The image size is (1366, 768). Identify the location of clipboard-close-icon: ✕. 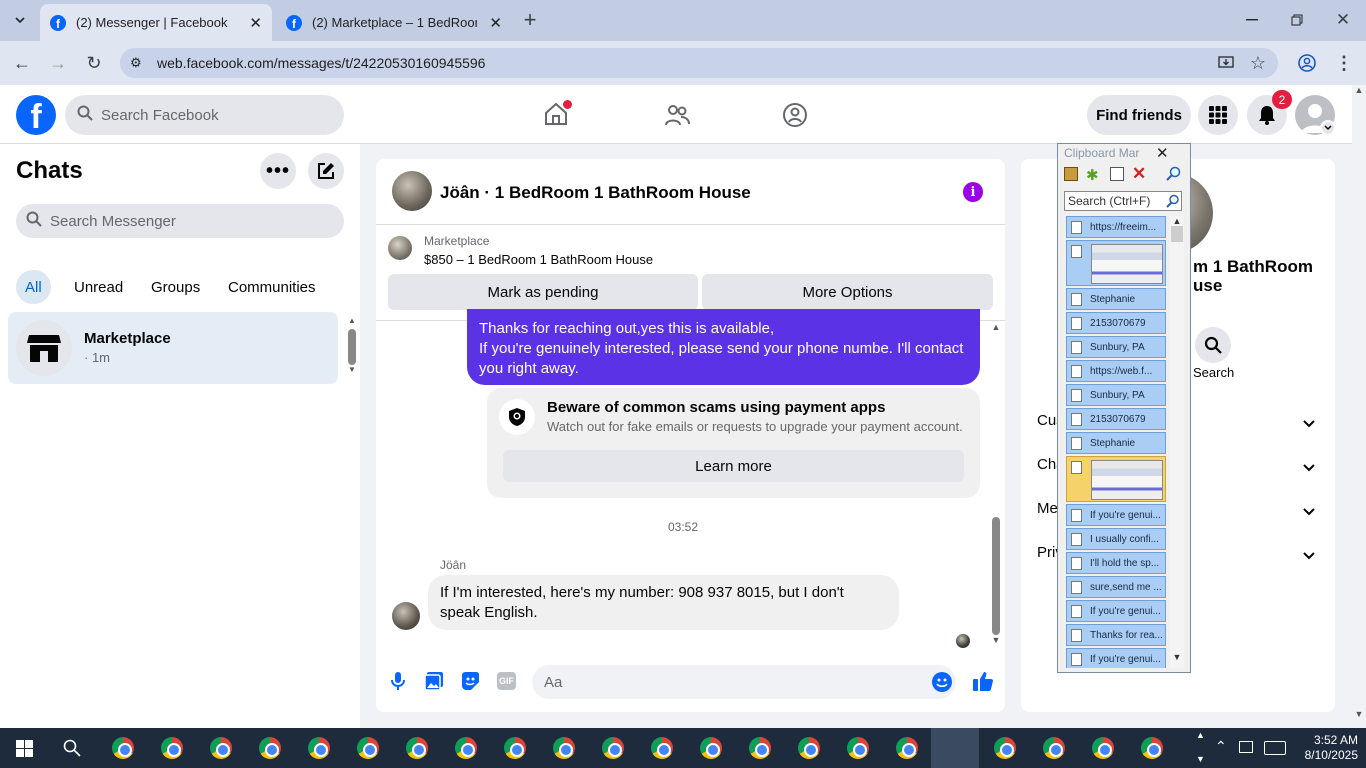
(1162, 153).